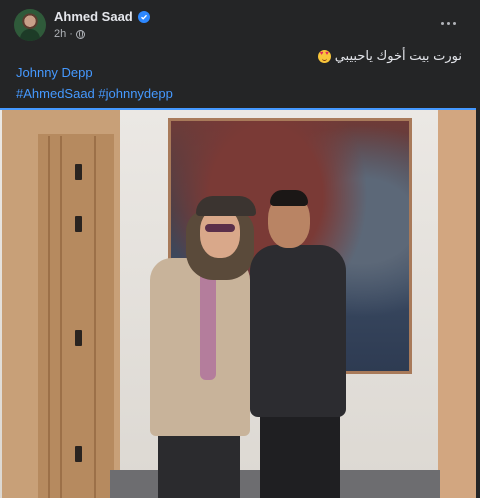  What do you see at coordinates (298, 331) in the screenshot?
I see `person-right-body` at bounding box center [298, 331].